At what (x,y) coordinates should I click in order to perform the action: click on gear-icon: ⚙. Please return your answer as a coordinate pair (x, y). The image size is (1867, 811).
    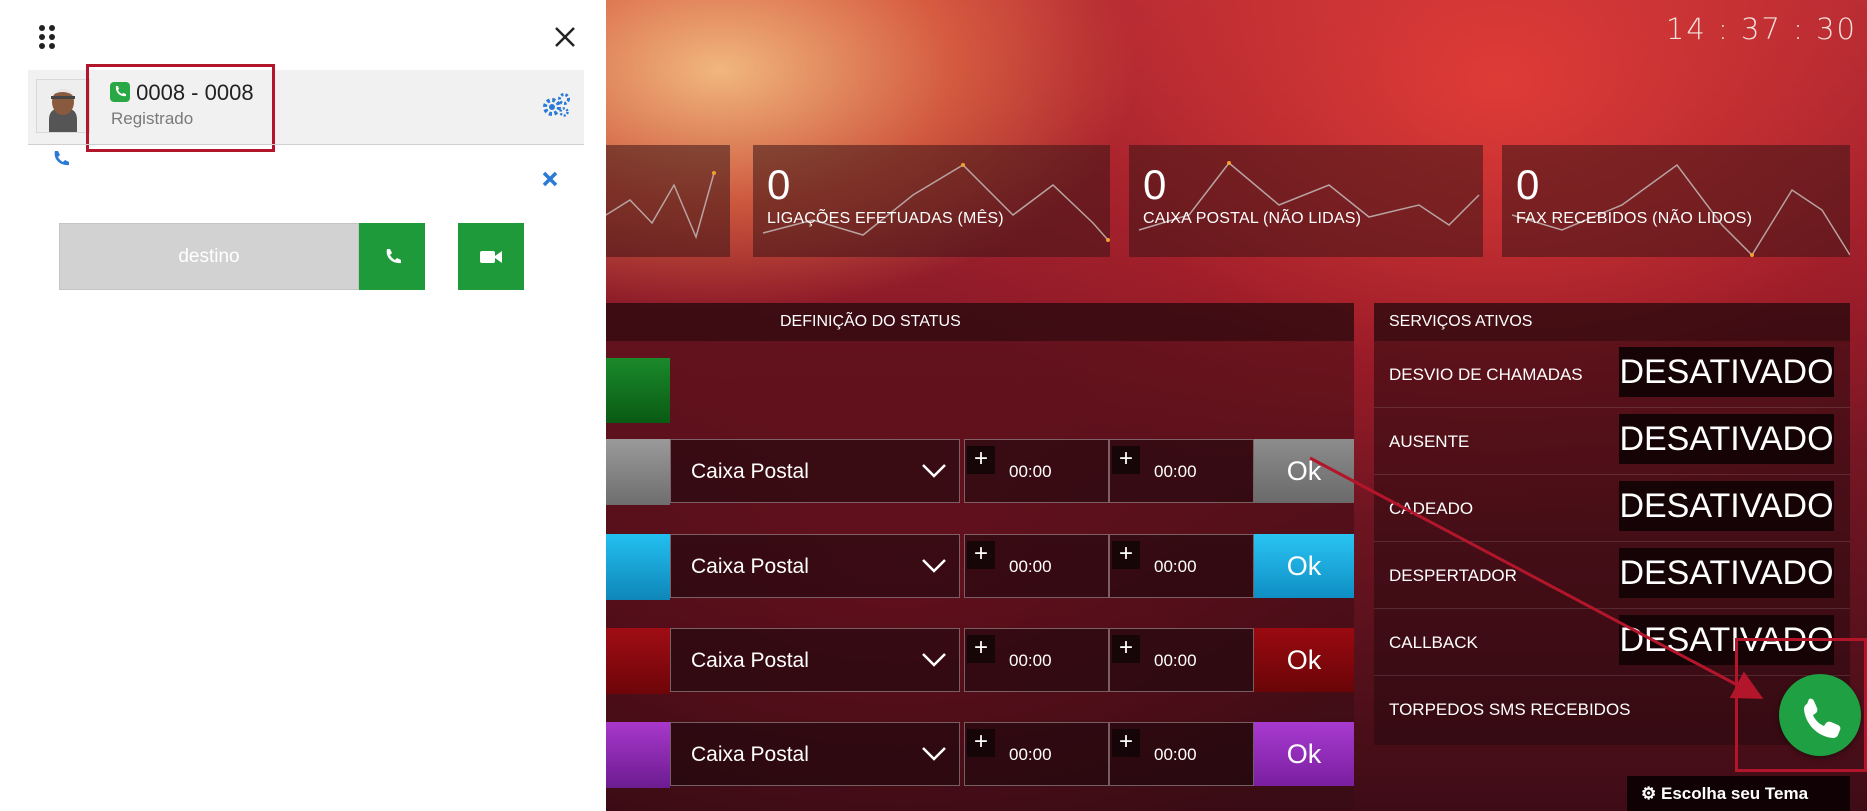
    Looking at the image, I should click on (1649, 793).